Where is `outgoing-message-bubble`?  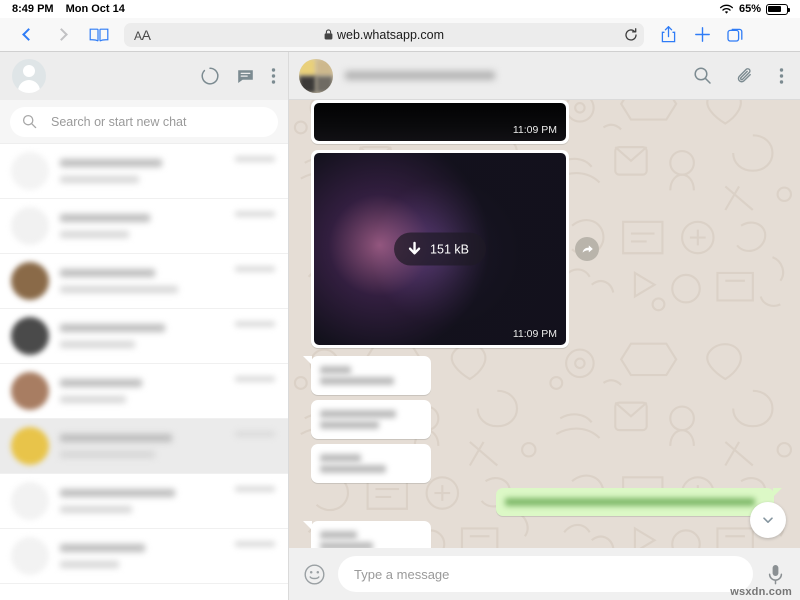 outgoing-message-bubble is located at coordinates (639, 502).